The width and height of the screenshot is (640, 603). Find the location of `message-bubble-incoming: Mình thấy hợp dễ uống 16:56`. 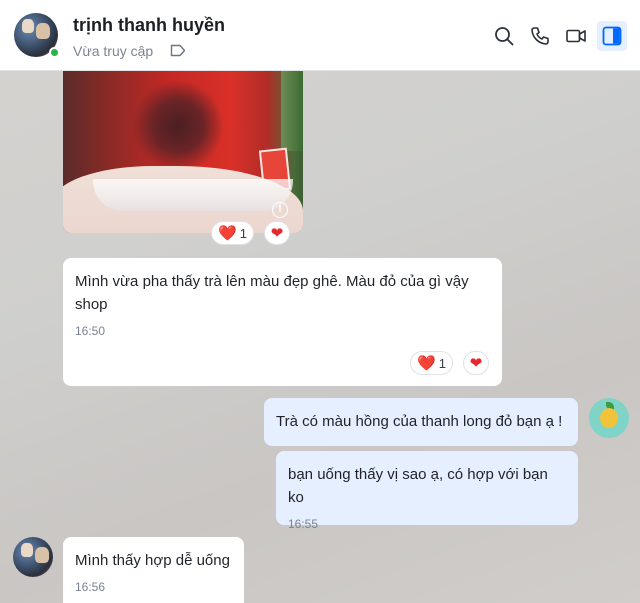

message-bubble-incoming: Mình thấy hợp dễ uống 16:56 is located at coordinates (153, 570).